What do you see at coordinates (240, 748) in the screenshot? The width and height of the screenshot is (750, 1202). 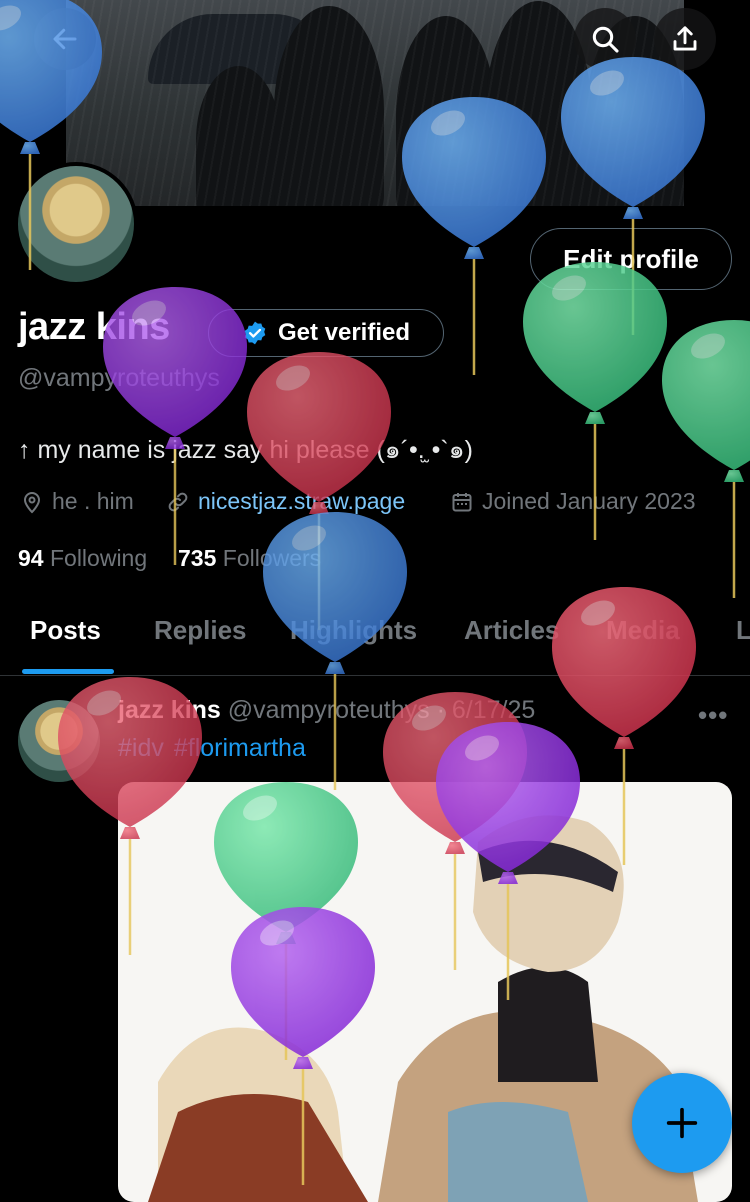 I see `hashtag-link: #florimartha` at bounding box center [240, 748].